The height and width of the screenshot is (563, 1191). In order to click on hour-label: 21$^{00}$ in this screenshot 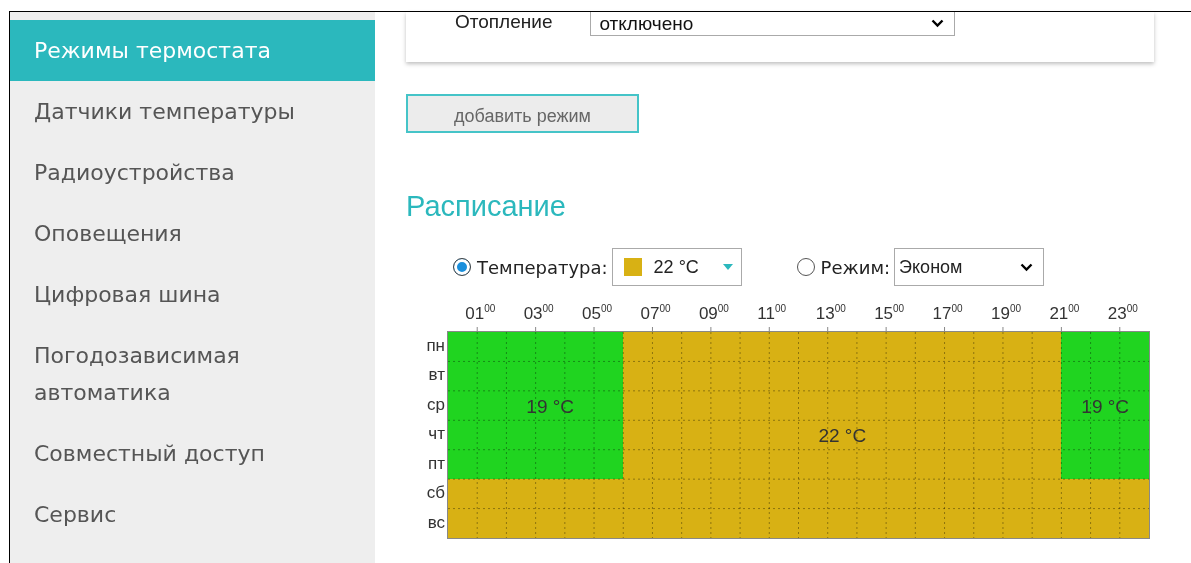, I will do `click(1064, 313)`.